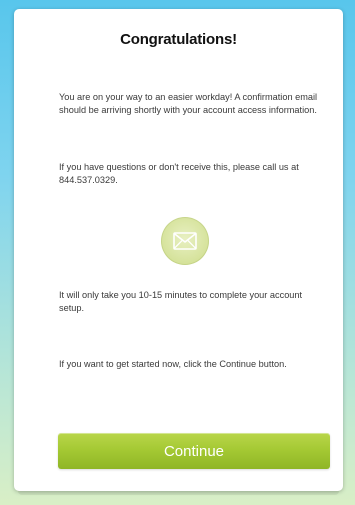 This screenshot has width=355, height=505. I want to click on dialog-title: Congratulations!, so click(178, 39).